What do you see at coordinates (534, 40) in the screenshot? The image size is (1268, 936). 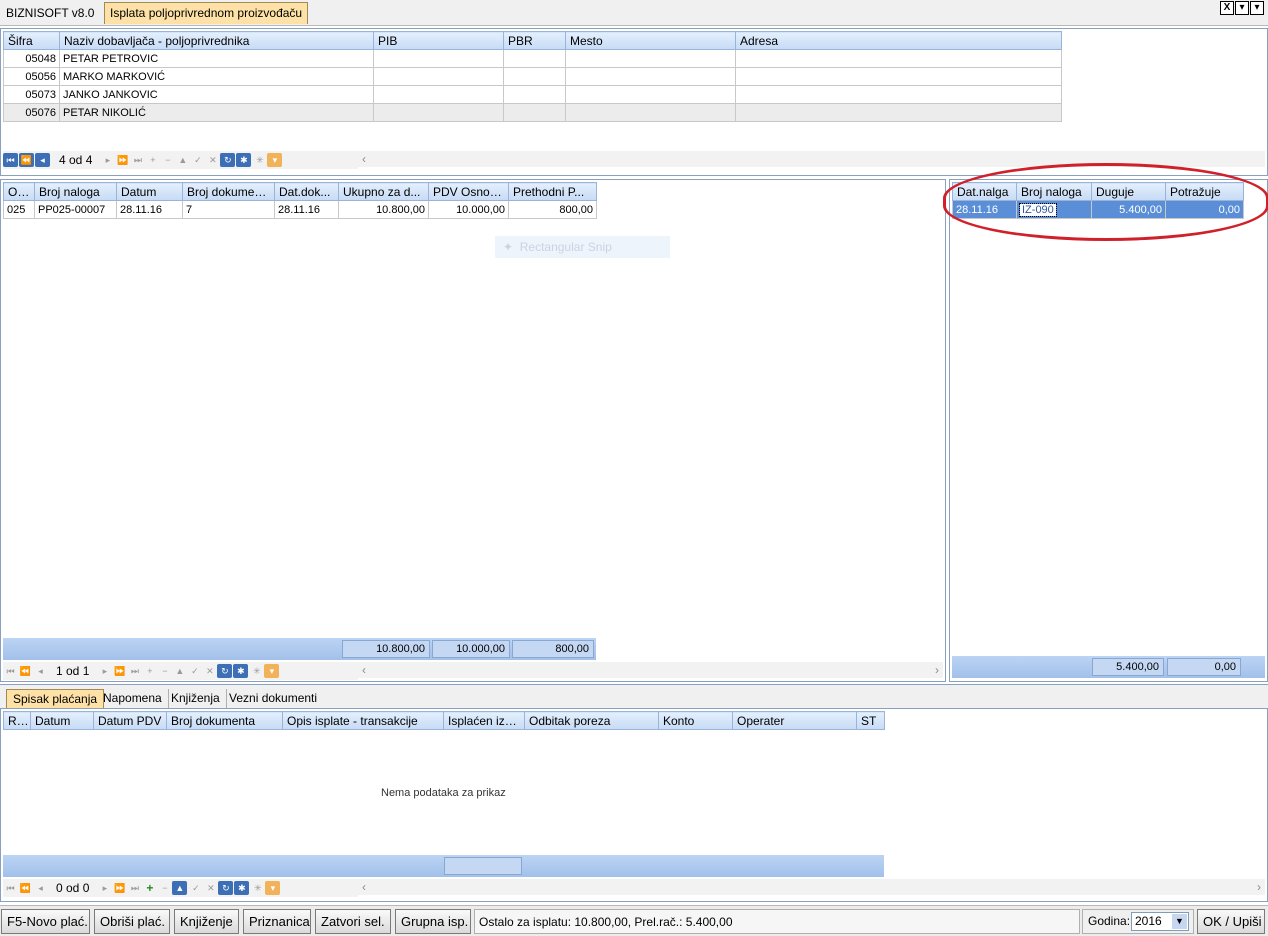 I see `col-pbr: PBR` at bounding box center [534, 40].